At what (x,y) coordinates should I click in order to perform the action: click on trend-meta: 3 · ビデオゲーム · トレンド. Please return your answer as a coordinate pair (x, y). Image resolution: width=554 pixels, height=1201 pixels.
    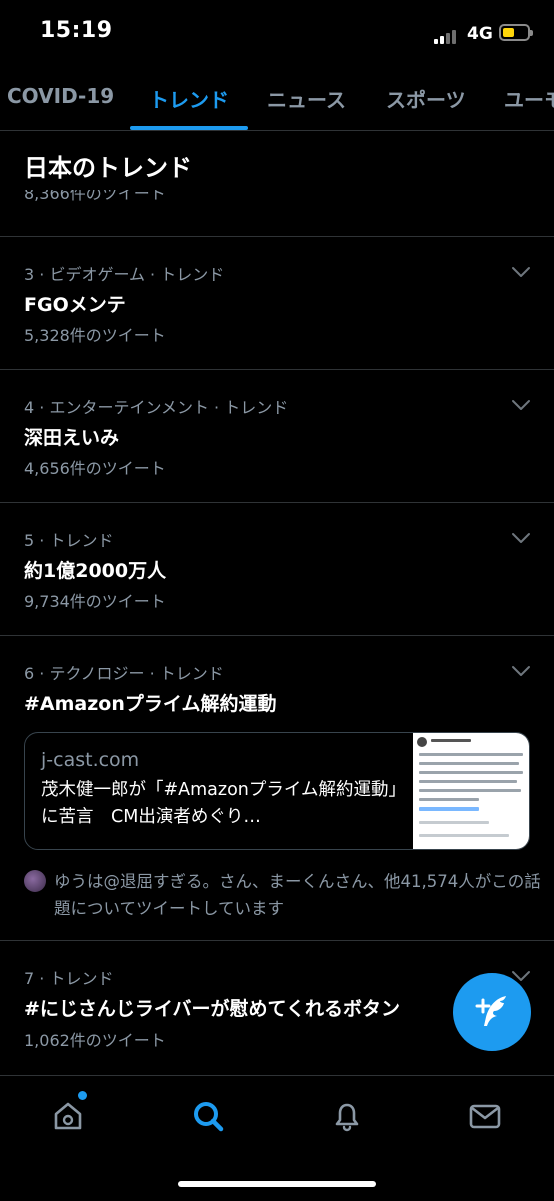
    Looking at the image, I should click on (124, 274).